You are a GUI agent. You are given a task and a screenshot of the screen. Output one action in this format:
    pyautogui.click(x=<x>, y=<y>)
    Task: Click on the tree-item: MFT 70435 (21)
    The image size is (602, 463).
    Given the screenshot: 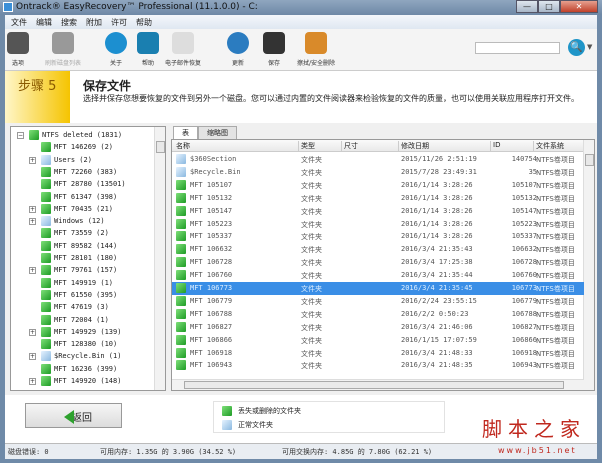 What is the action you would take?
    pyautogui.click(x=77, y=208)
    